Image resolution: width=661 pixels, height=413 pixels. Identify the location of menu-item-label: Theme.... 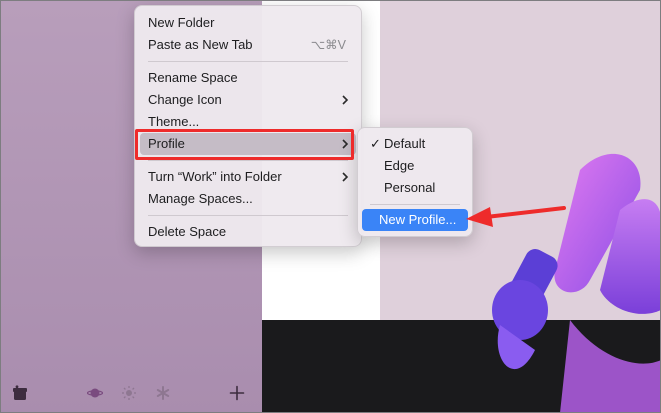
(174, 121).